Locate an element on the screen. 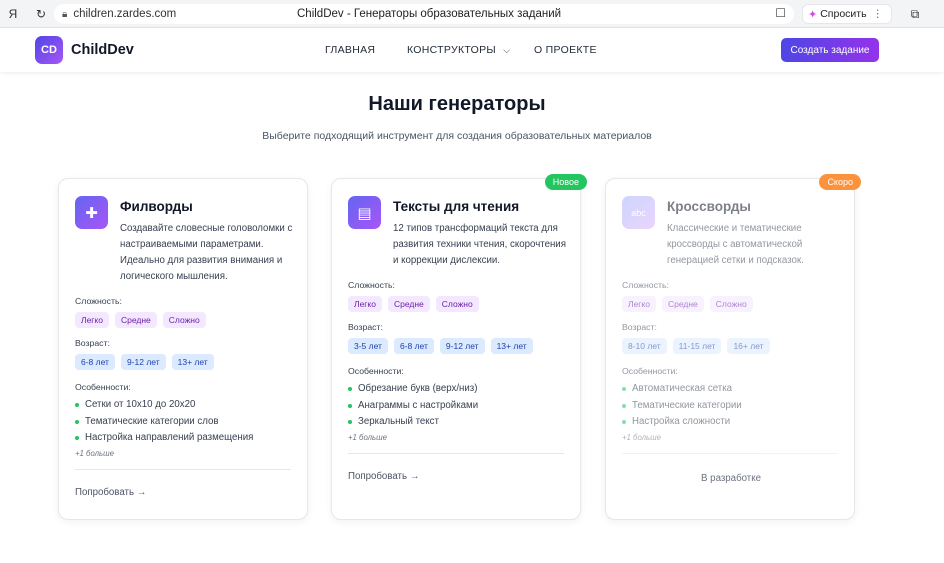 This screenshot has height=563, width=944. feature-item: Анаграммы с настройками is located at coordinates (413, 405).